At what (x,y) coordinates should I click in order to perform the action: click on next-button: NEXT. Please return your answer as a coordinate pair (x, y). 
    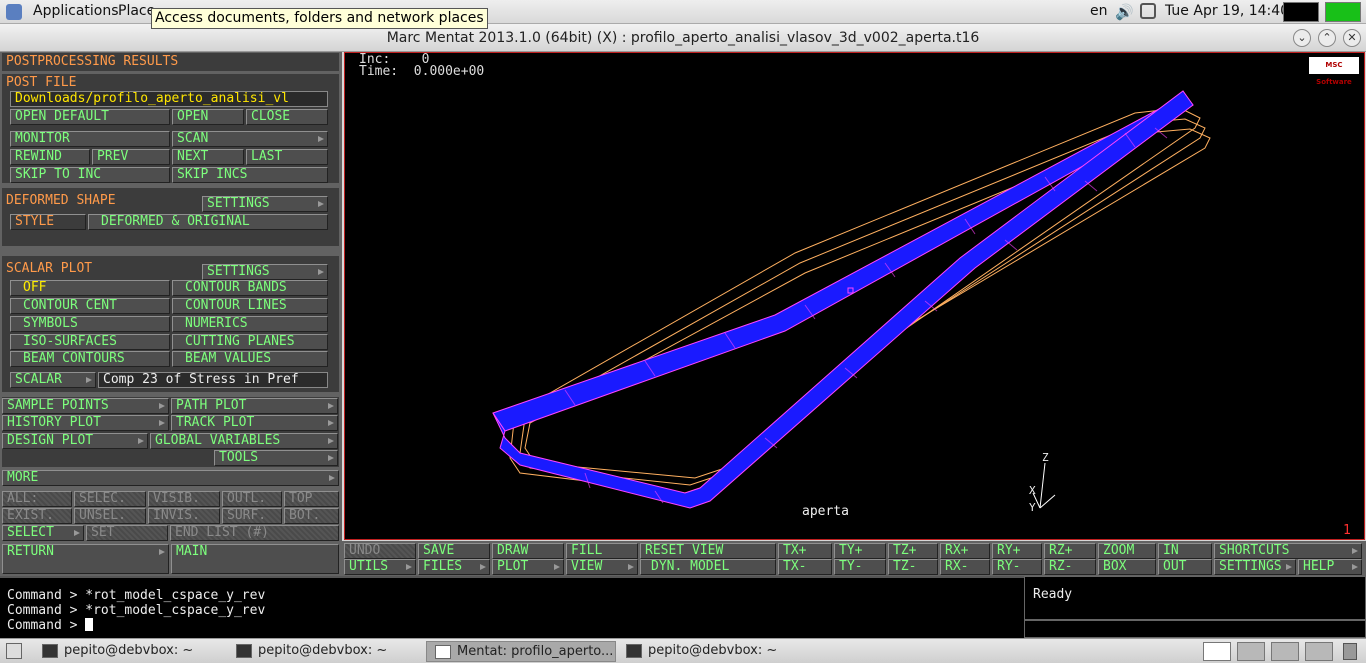
    Looking at the image, I should click on (208, 157).